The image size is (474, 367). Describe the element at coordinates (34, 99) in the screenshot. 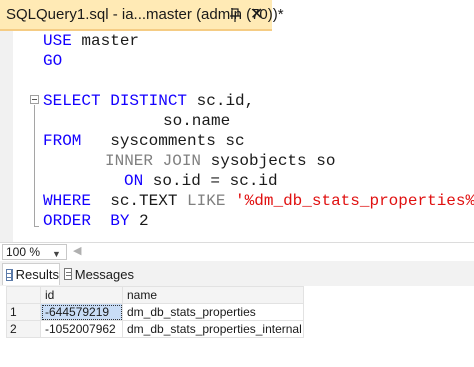

I see `collapse-icon` at that location.